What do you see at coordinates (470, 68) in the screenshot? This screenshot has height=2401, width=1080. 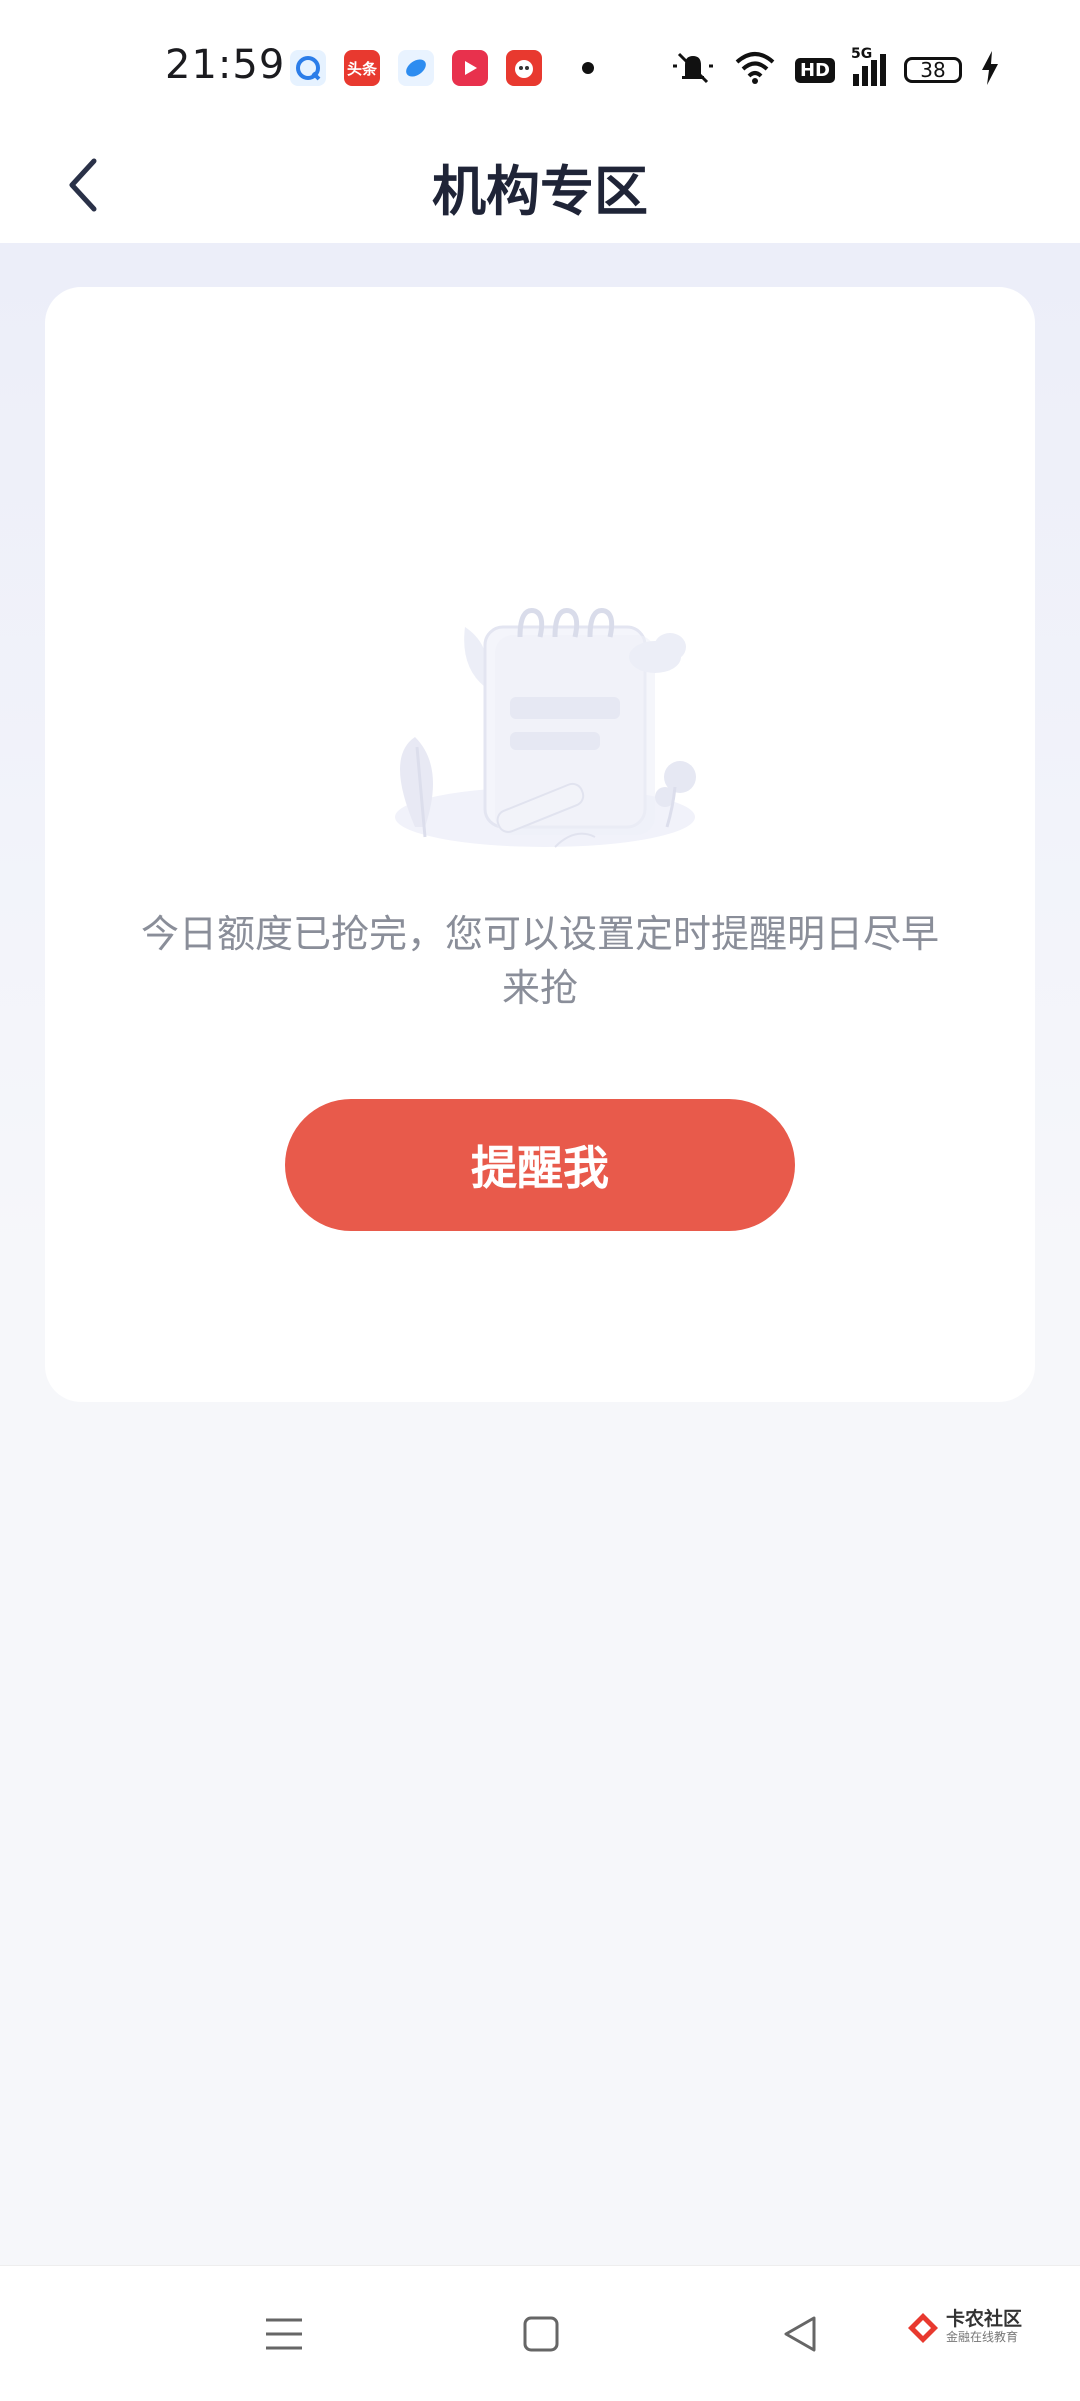 I see `video-icon` at bounding box center [470, 68].